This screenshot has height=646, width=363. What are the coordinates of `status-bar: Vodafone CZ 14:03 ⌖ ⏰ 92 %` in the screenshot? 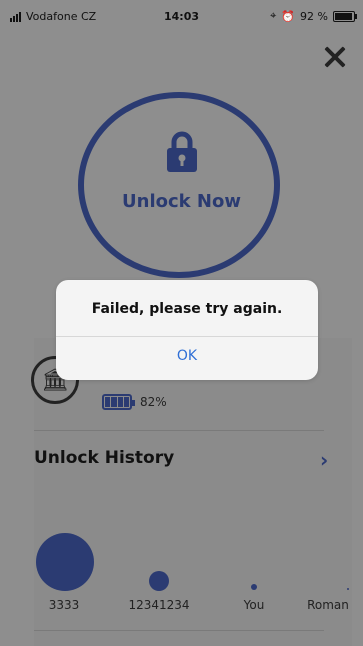 It's located at (181, 15).